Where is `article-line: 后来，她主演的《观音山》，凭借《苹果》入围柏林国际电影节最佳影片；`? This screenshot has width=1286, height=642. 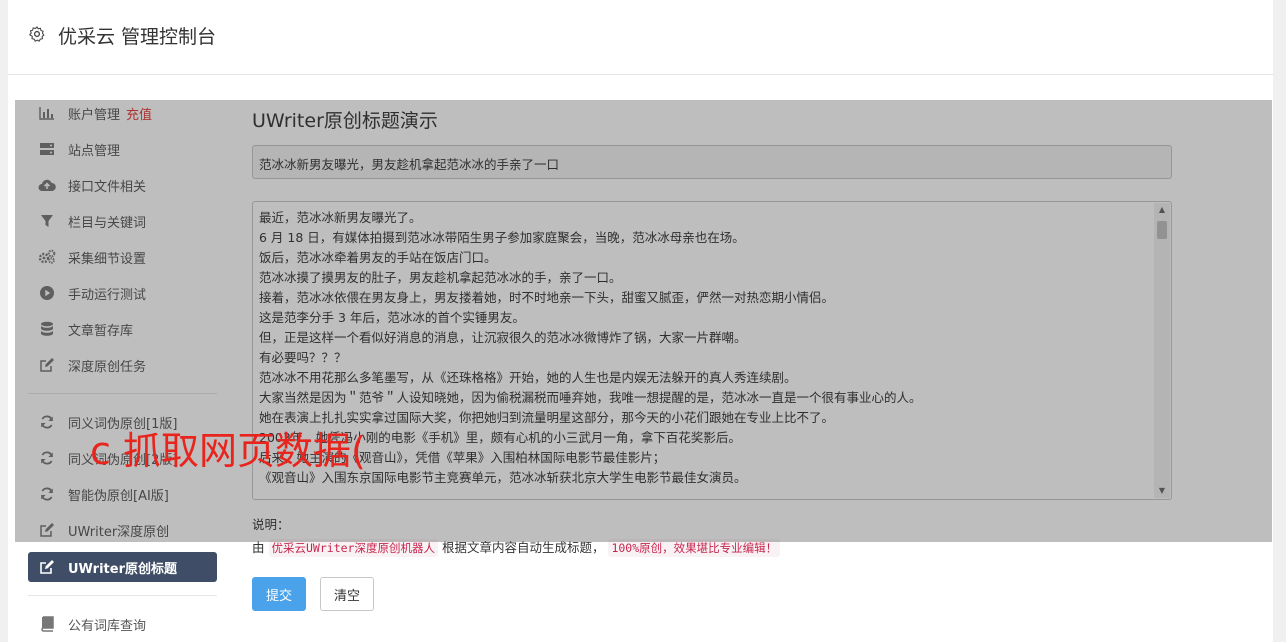
article-line: 后来，她主演的《观音山》，凭借《苹果》入围柏林国际电影节最佳影片； is located at coordinates (462, 457).